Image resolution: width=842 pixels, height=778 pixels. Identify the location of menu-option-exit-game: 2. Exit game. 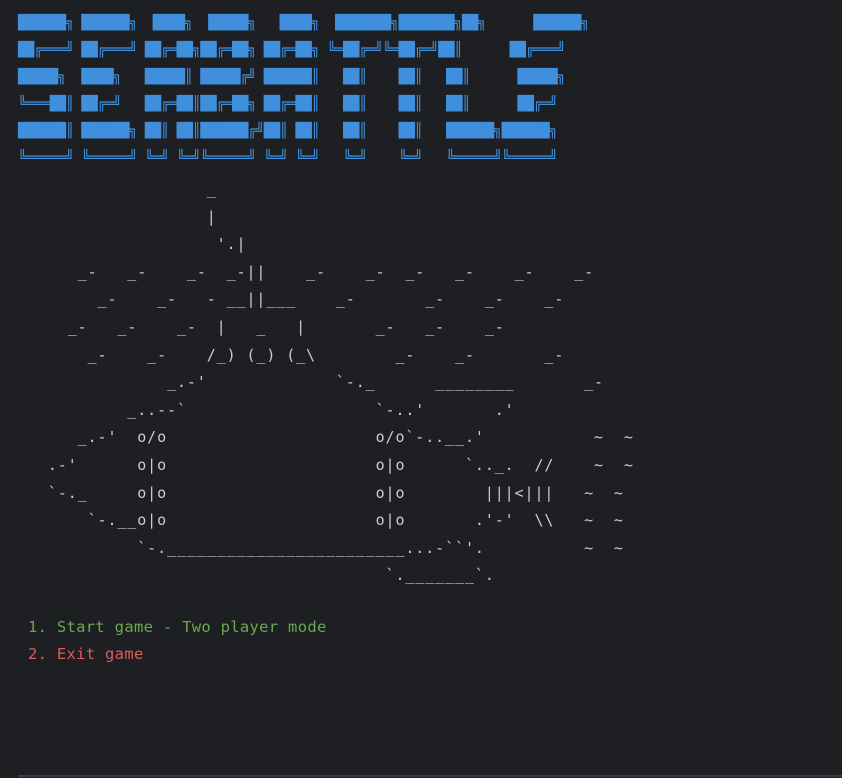
(177, 654).